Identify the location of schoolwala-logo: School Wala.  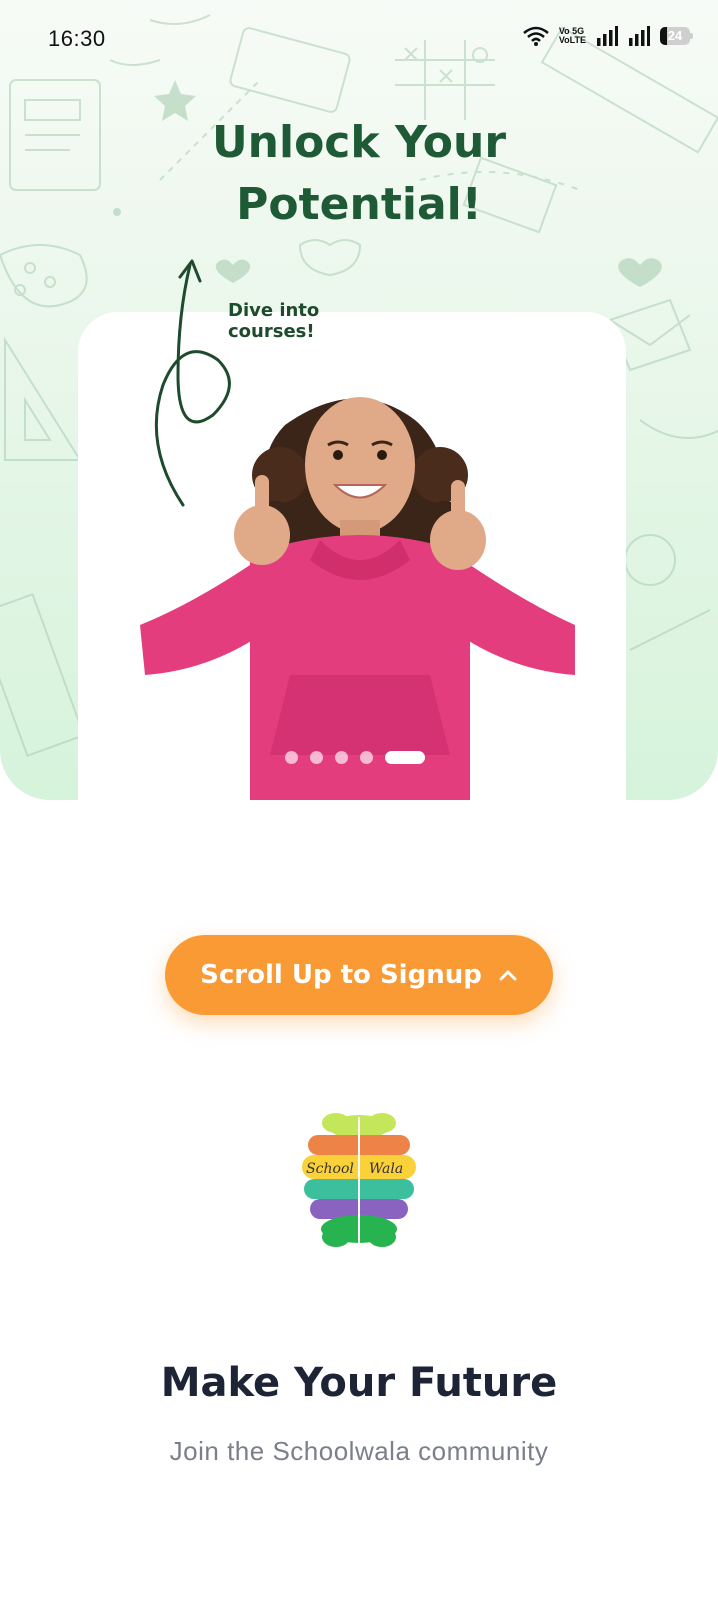
(359, 1180).